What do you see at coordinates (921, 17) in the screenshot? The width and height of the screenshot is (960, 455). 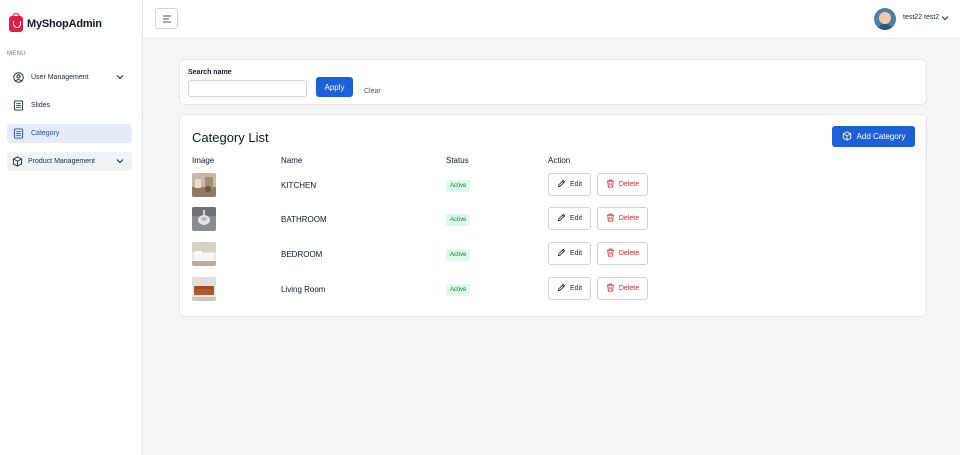 I see `user-name: test22 test2` at bounding box center [921, 17].